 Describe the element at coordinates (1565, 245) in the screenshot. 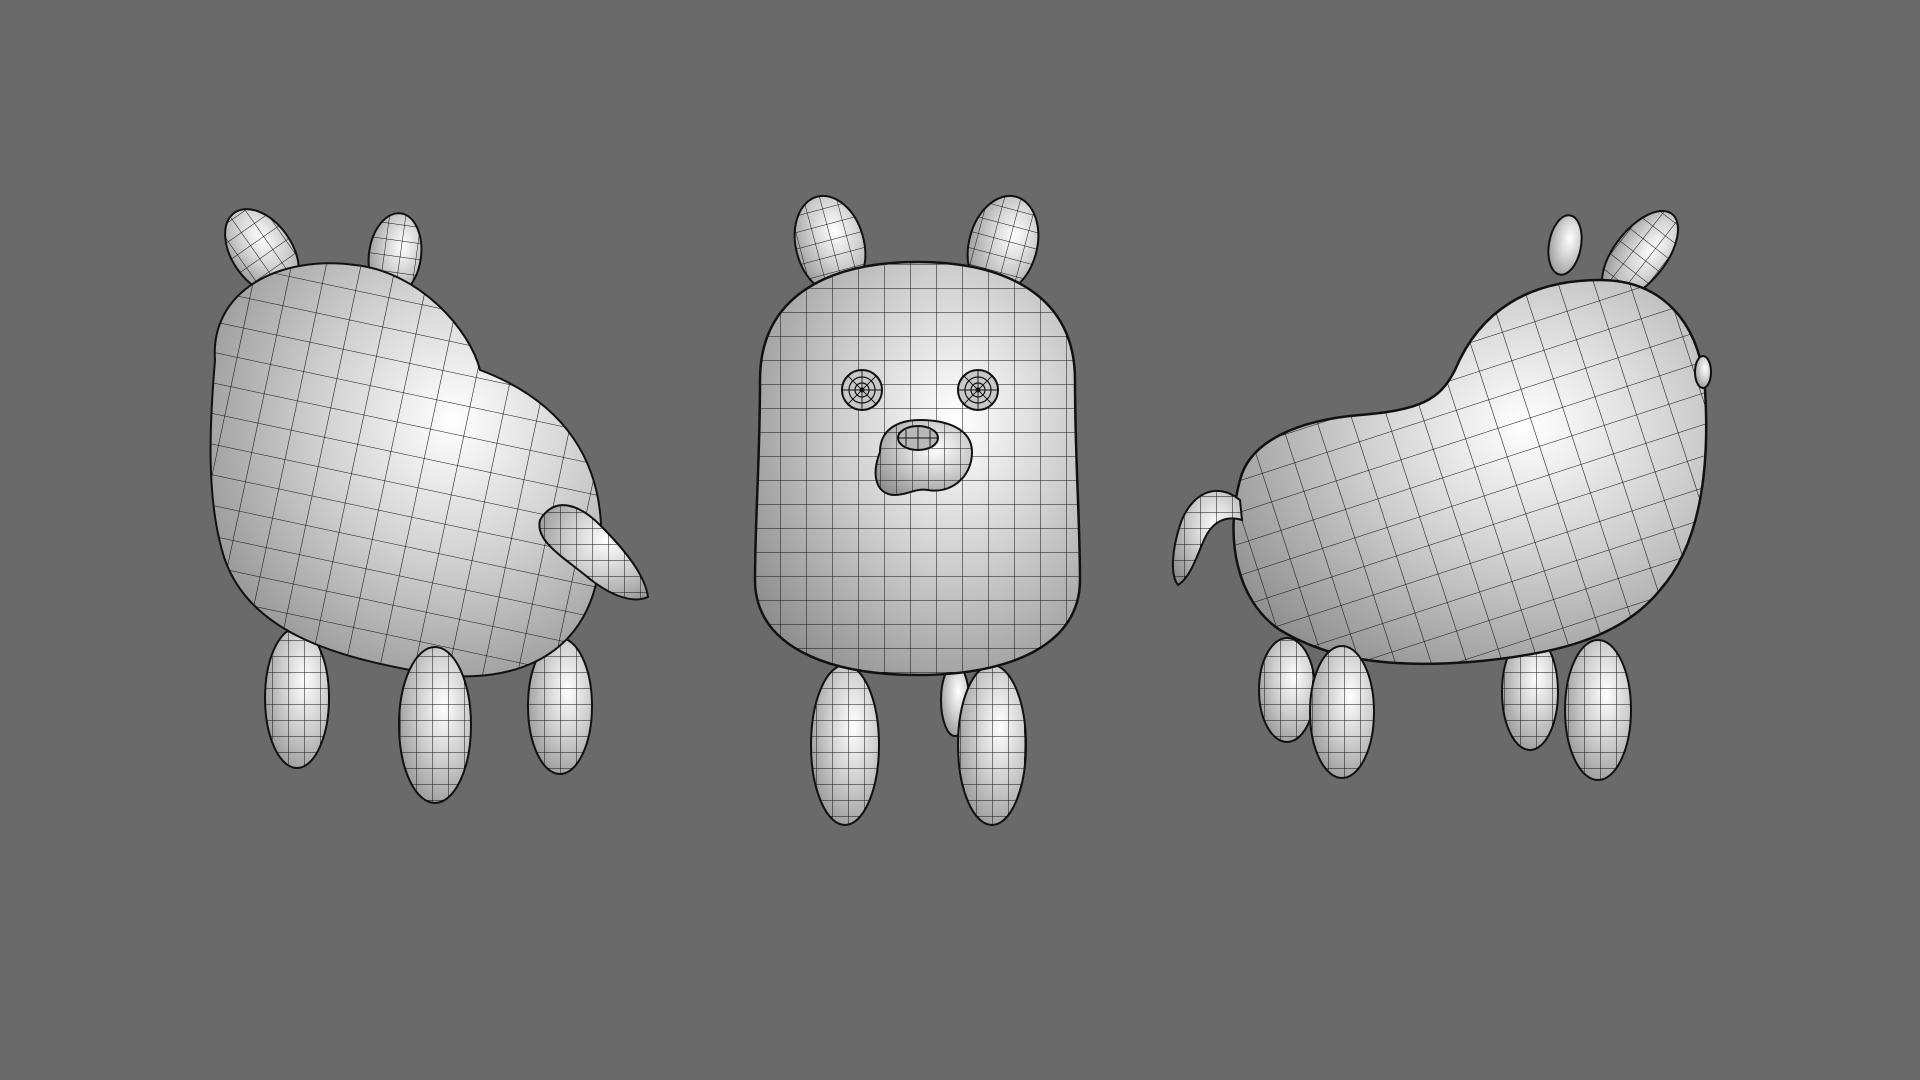

I see `dog-ear-left` at that location.